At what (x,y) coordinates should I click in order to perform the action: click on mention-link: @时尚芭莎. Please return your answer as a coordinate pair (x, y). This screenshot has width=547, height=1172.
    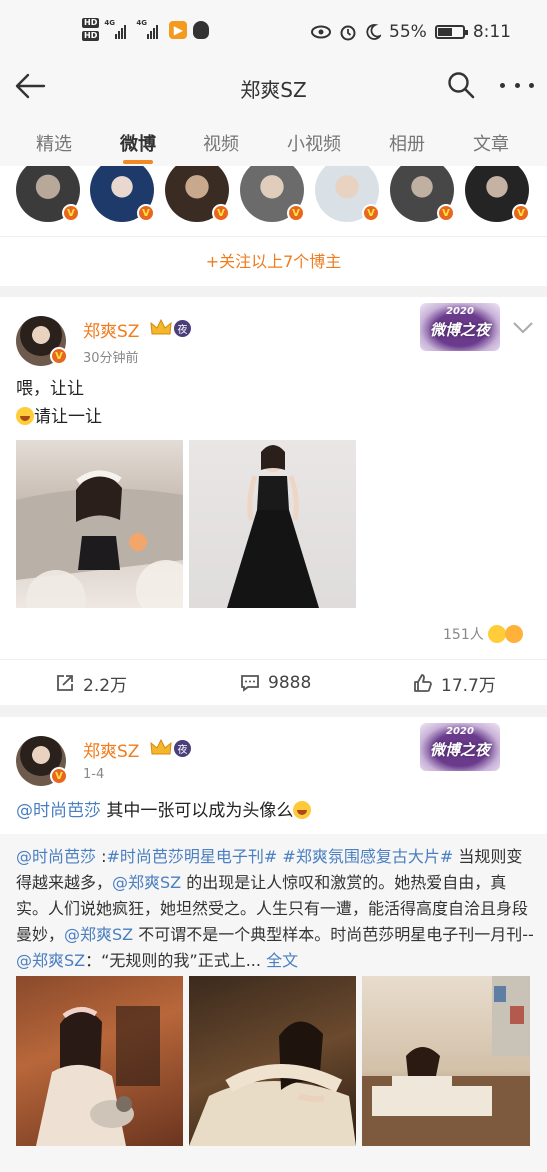
    Looking at the image, I should click on (58, 811).